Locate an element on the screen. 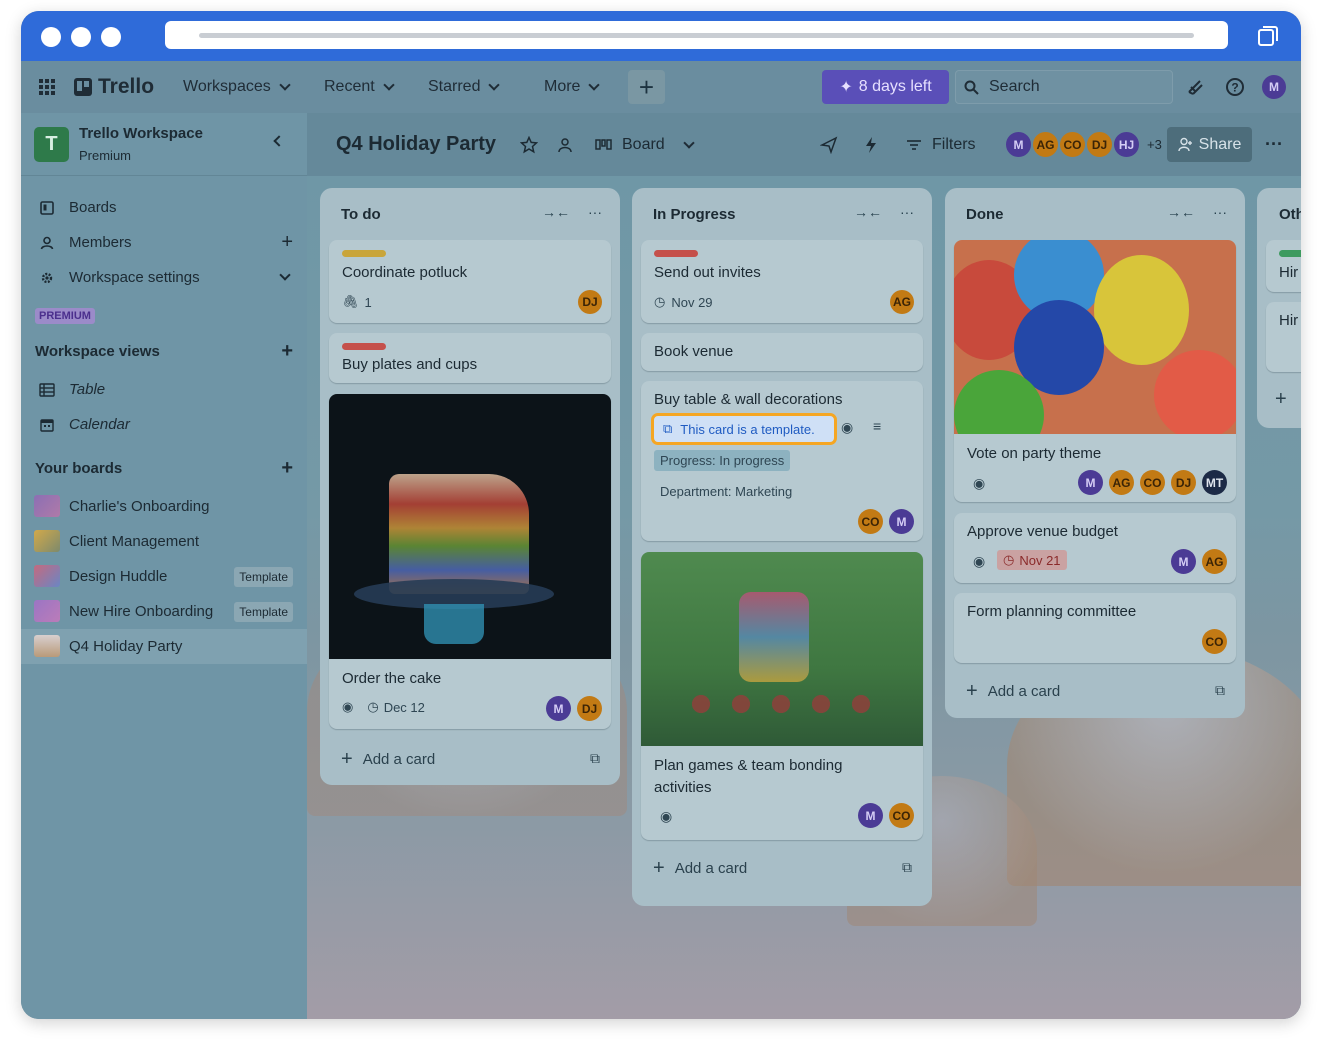 The width and height of the screenshot is (1322, 1050). list-title: Oth is located at coordinates (1290, 214).